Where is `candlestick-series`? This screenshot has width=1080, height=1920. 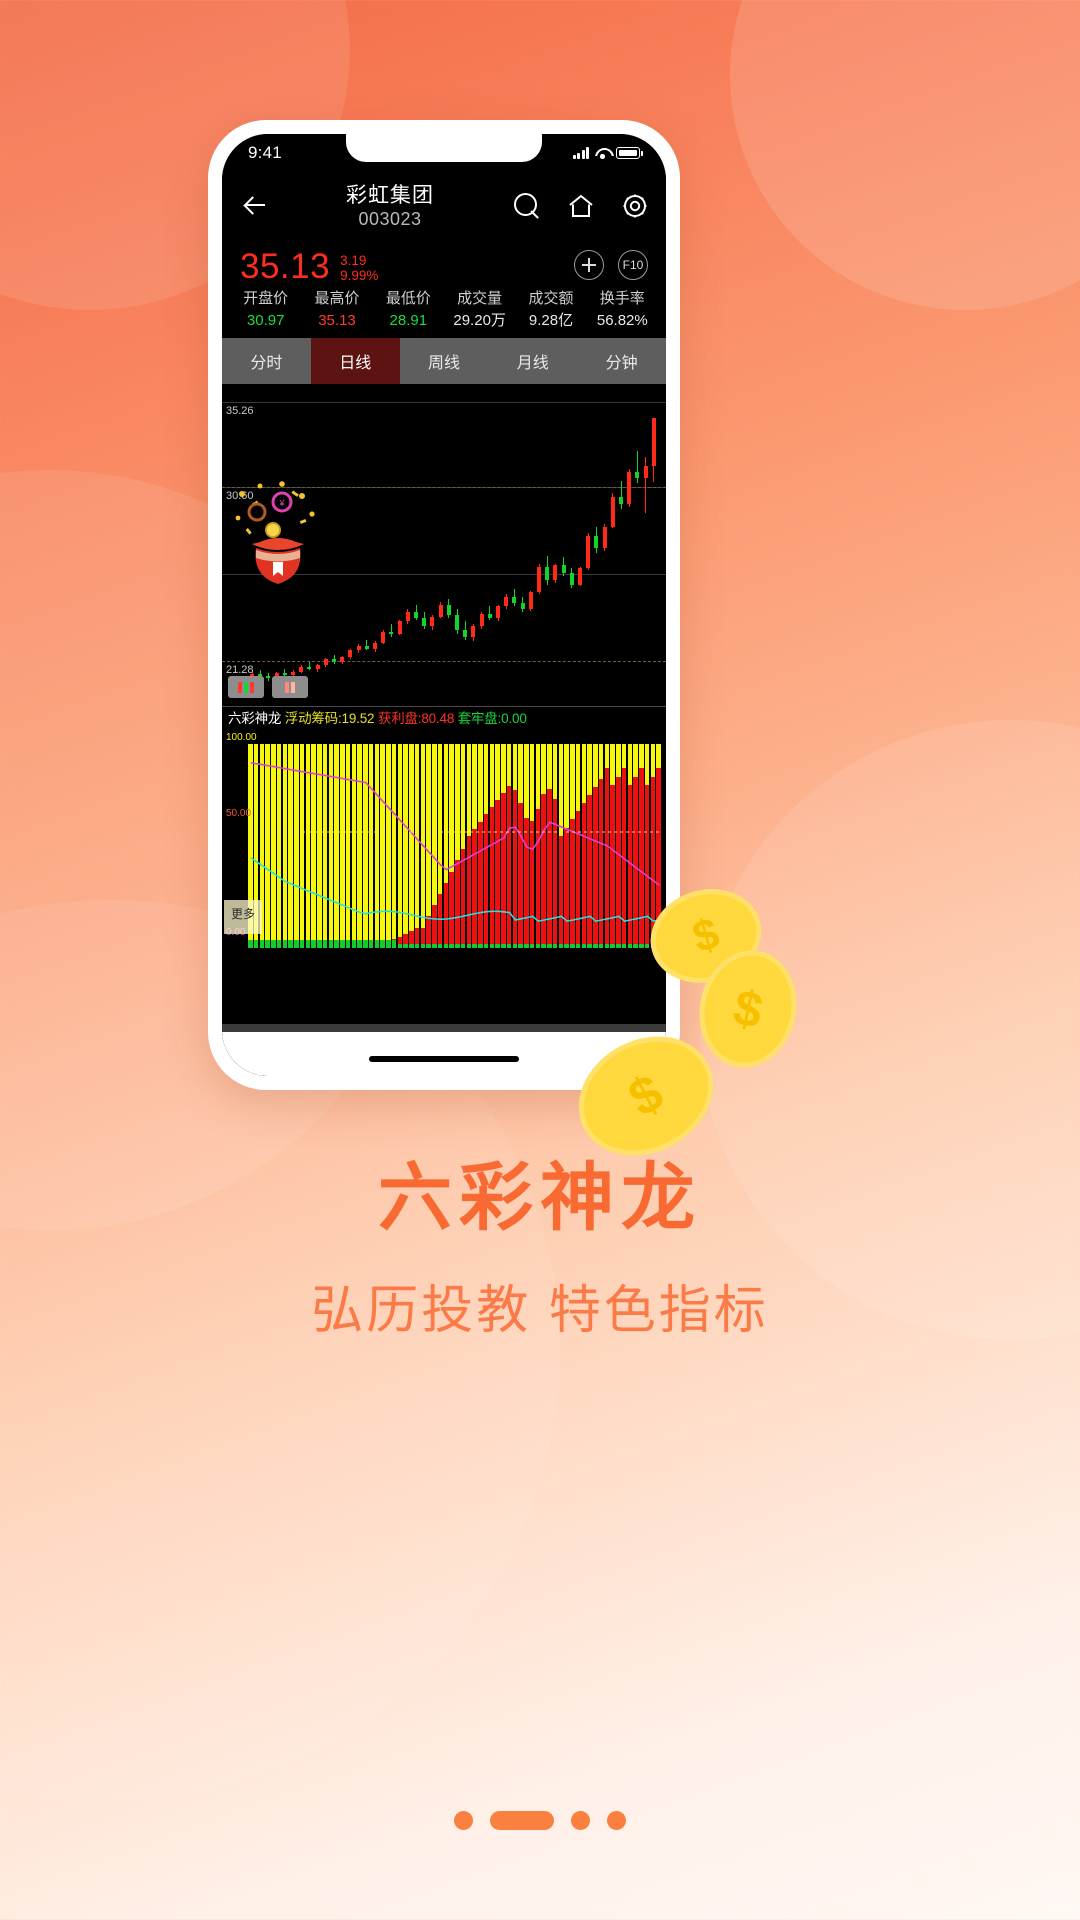
candlestick-series is located at coordinates (444, 545).